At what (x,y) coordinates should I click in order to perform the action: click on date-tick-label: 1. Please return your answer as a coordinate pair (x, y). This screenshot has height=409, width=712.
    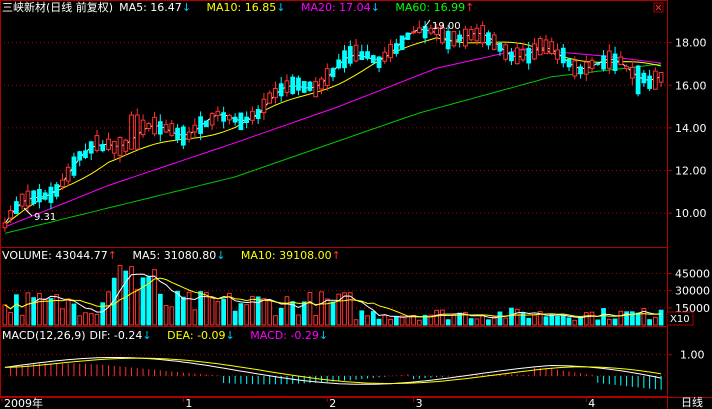
    Looking at the image, I should click on (188, 403).